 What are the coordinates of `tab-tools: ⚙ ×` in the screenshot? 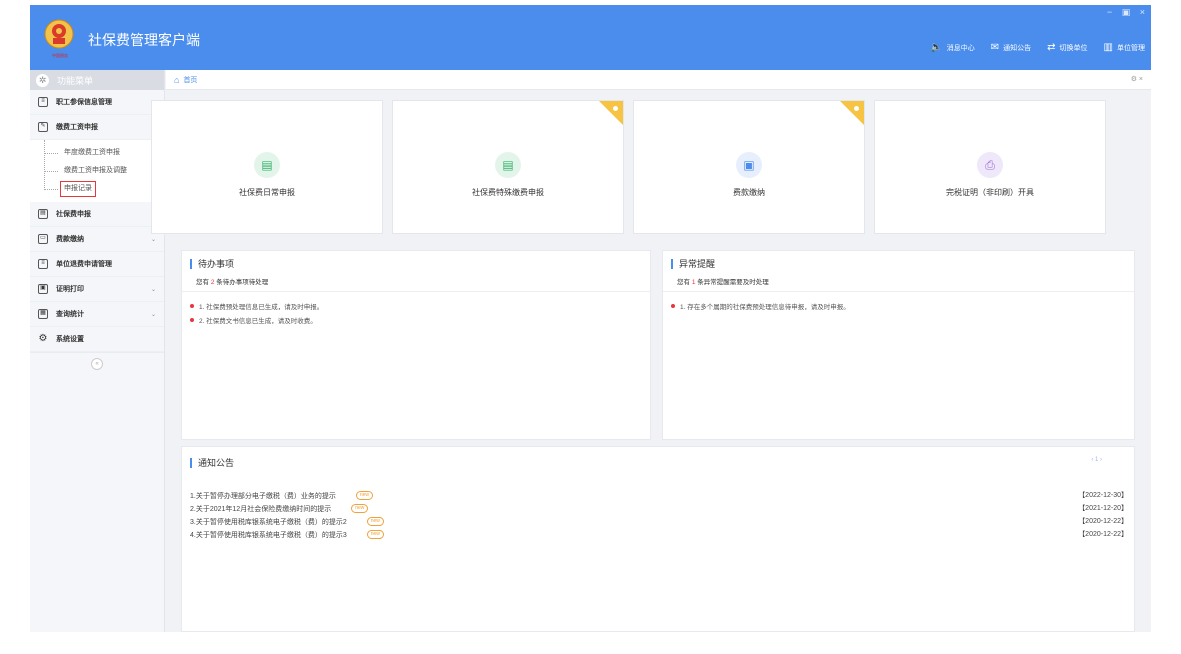 It's located at (1137, 79).